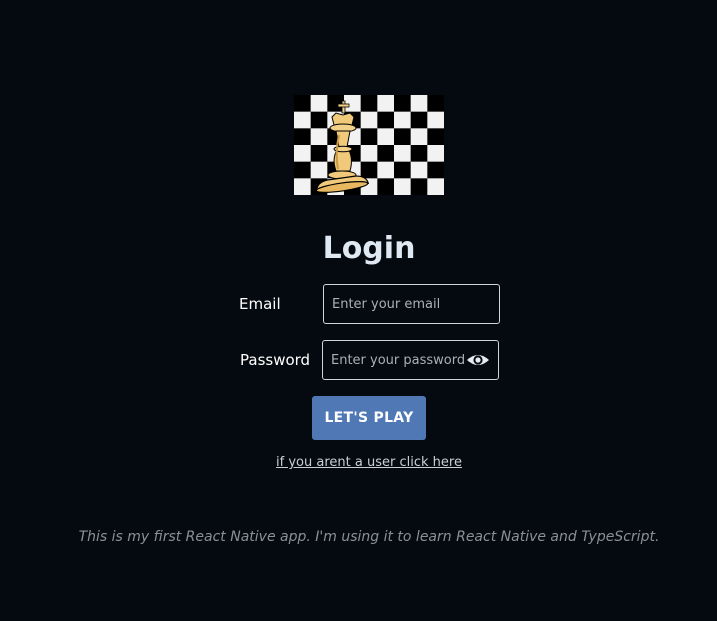 Image resolution: width=717 pixels, height=621 pixels. I want to click on lets-play-button: LET'S PLAY, so click(369, 418).